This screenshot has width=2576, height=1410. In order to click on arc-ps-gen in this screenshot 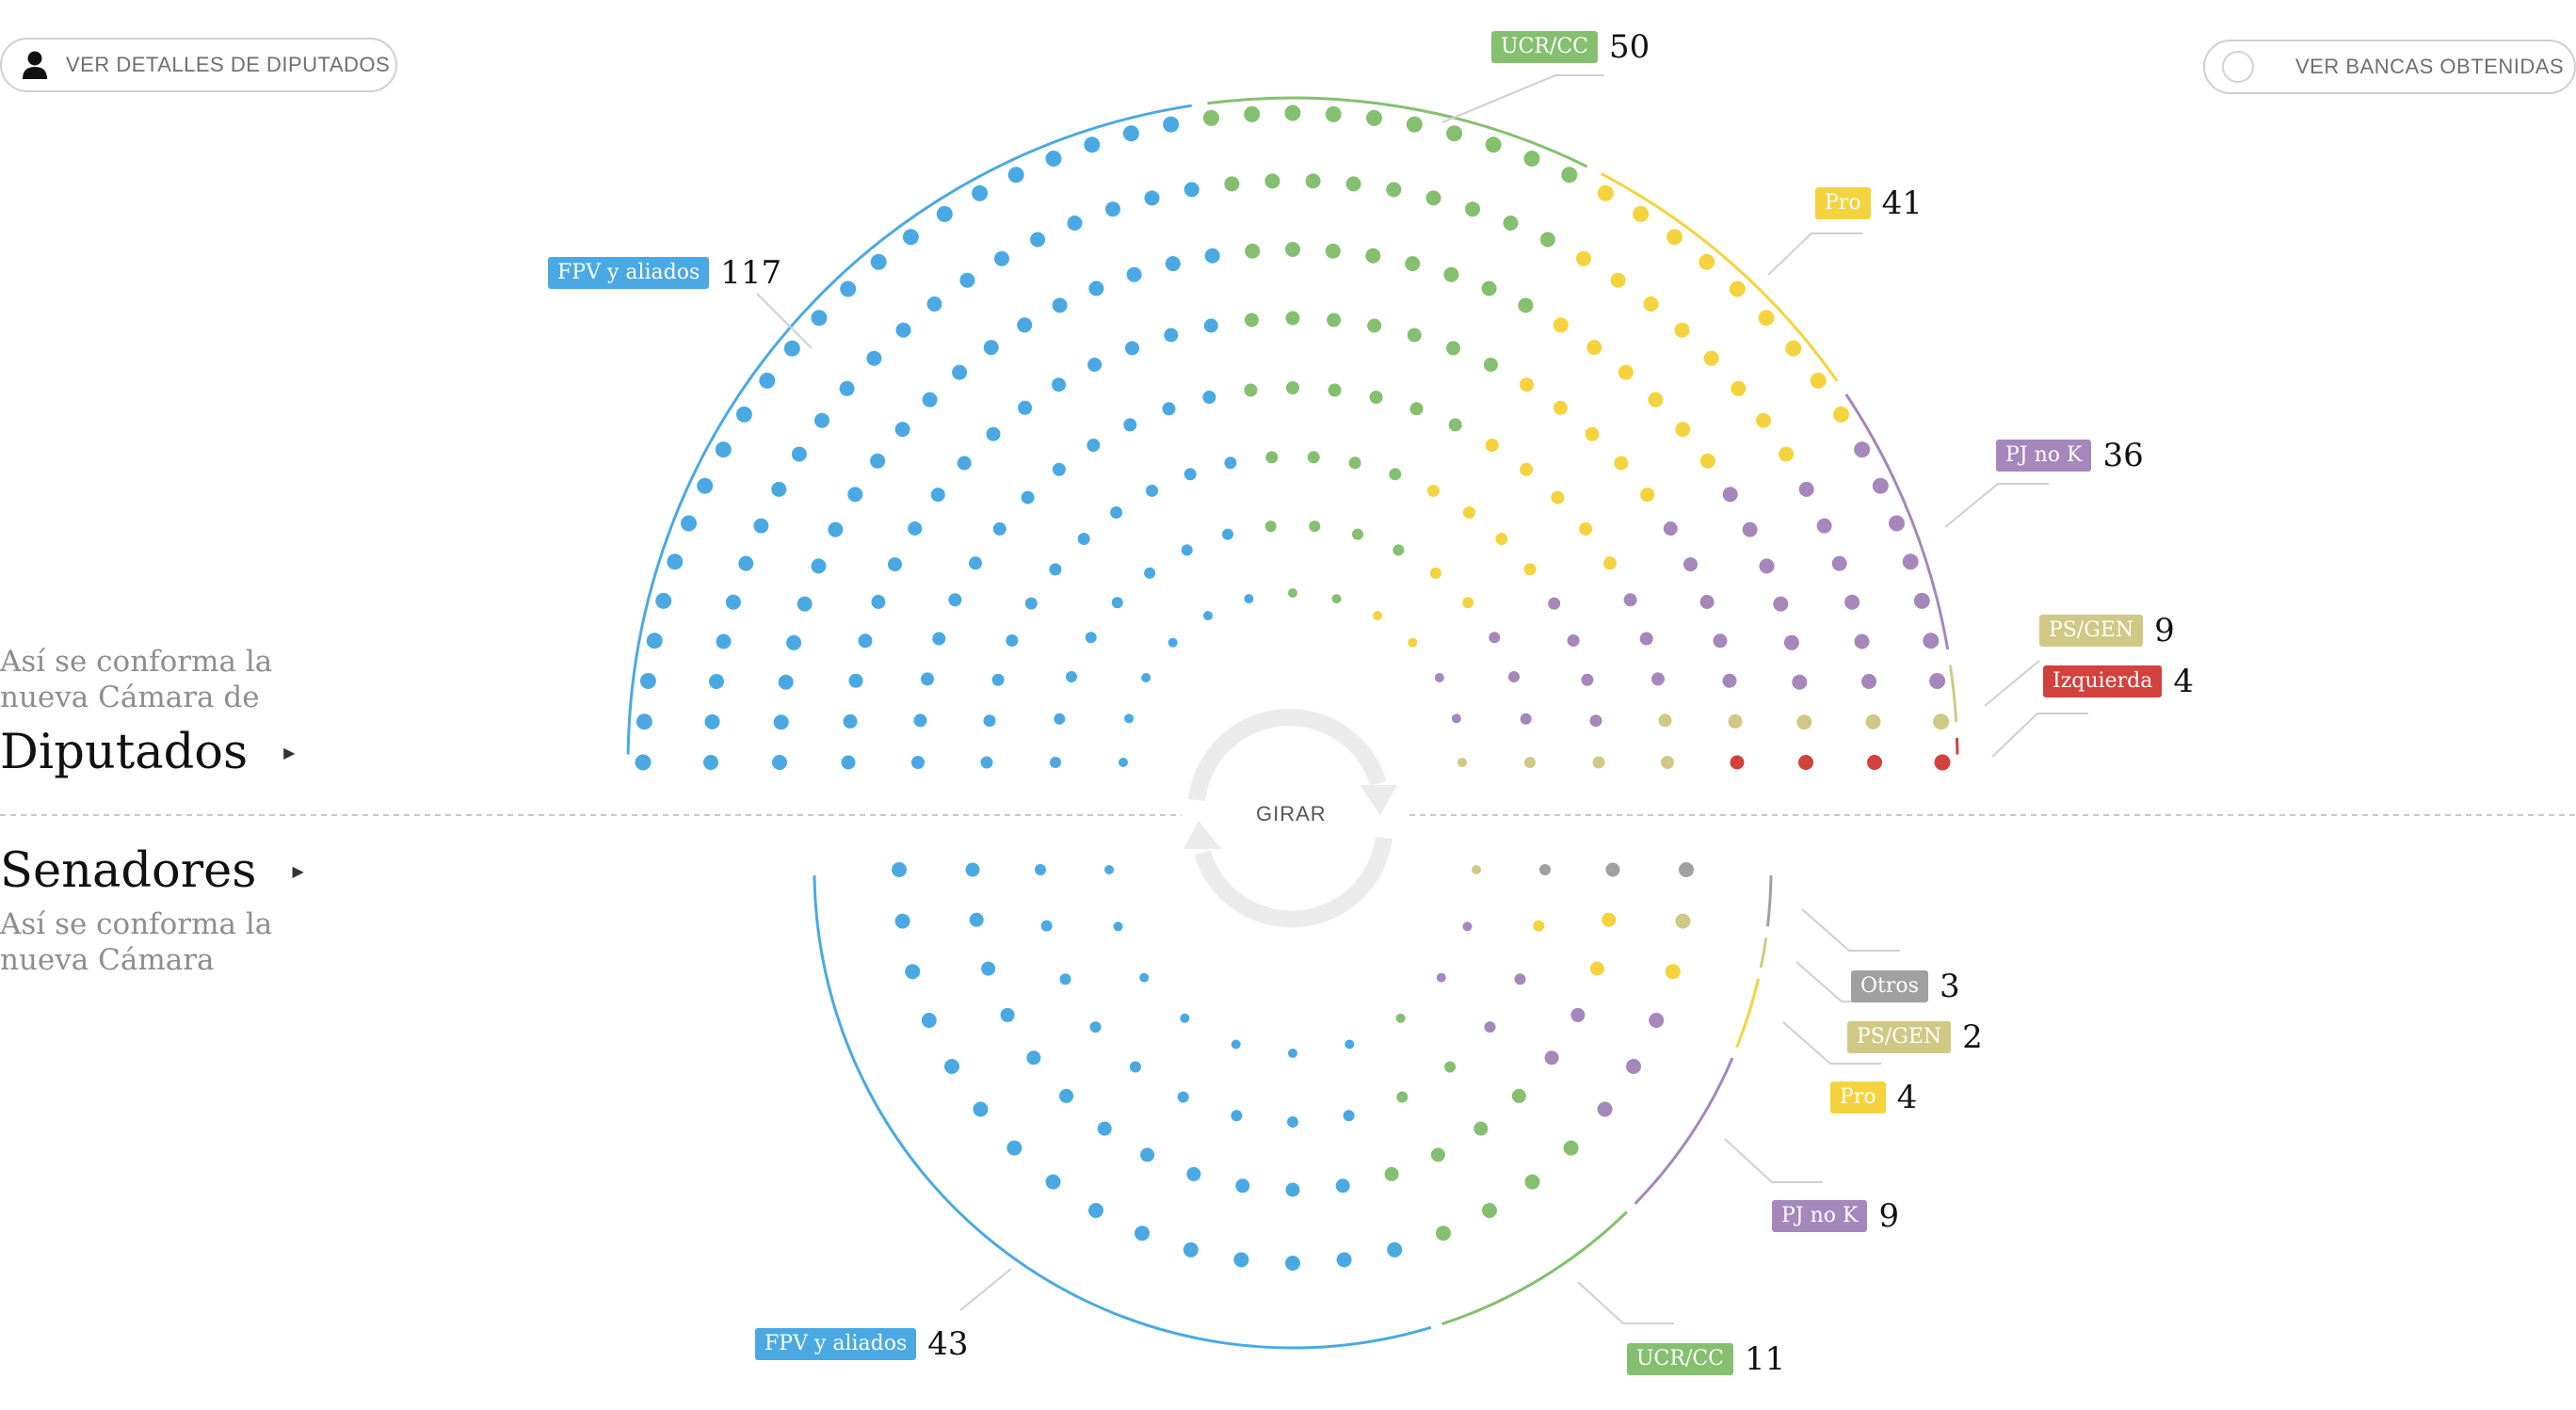, I will do `click(1763, 953)`.